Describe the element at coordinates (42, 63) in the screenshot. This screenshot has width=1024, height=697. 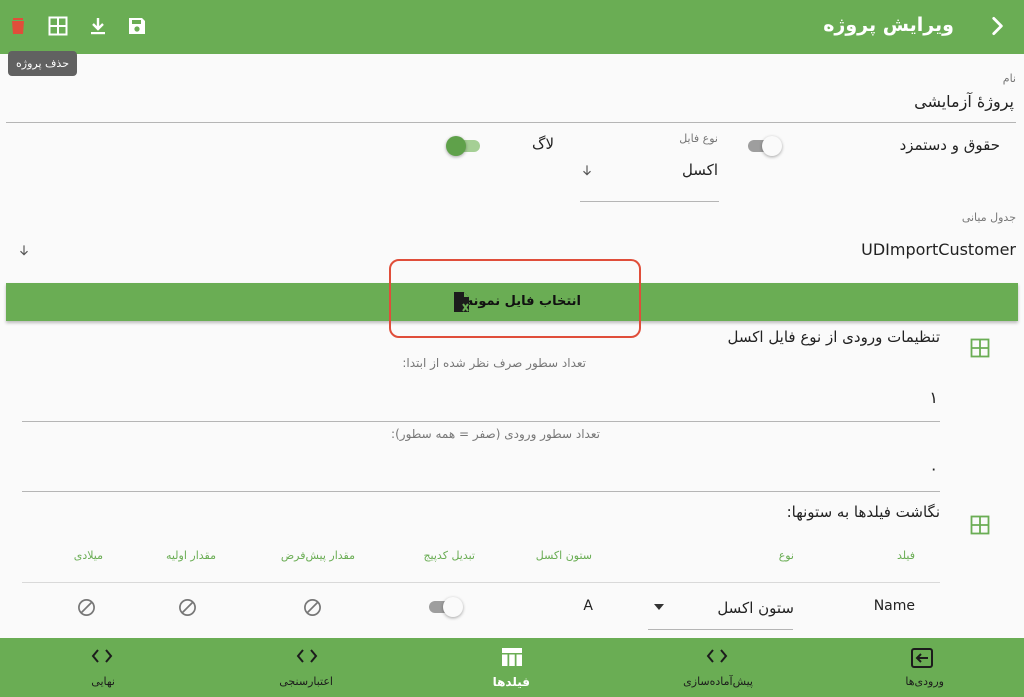
I see `delete-tooltip: حذف پروژه` at that location.